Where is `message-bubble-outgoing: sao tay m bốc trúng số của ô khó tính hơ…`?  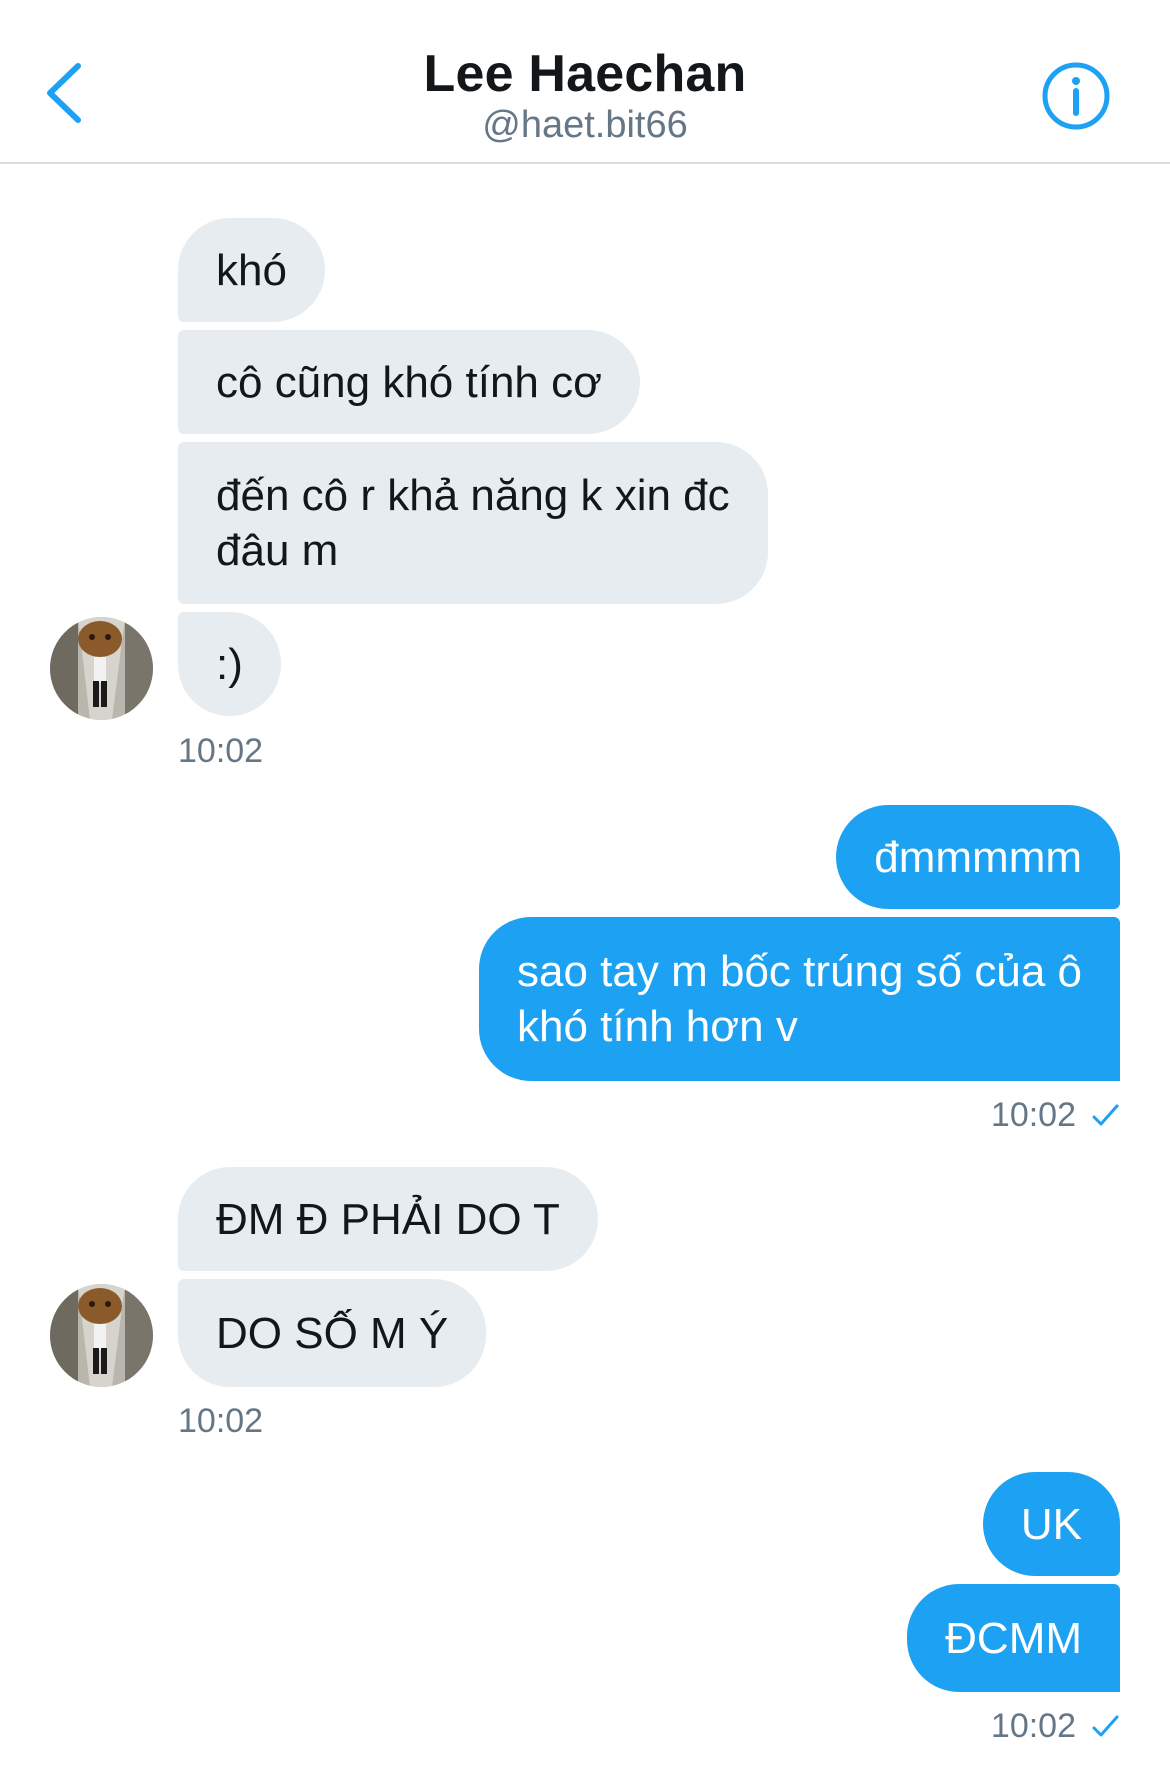
message-bubble-outgoing: sao tay m bốc trúng số của ô khó tính hơ… is located at coordinates (799, 999).